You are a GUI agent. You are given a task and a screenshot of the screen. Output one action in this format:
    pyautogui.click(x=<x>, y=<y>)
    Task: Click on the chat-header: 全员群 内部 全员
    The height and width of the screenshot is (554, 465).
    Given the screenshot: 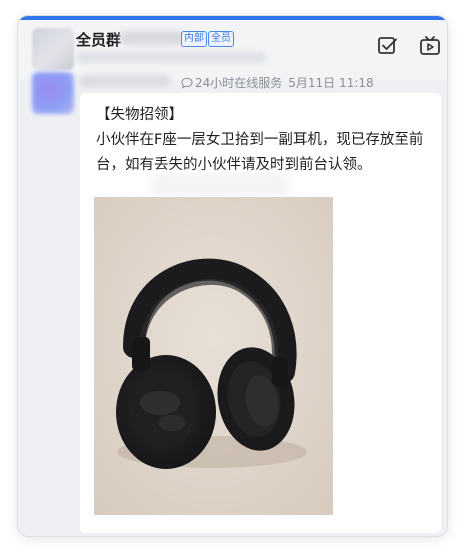 What is the action you would take?
    pyautogui.click(x=232, y=50)
    